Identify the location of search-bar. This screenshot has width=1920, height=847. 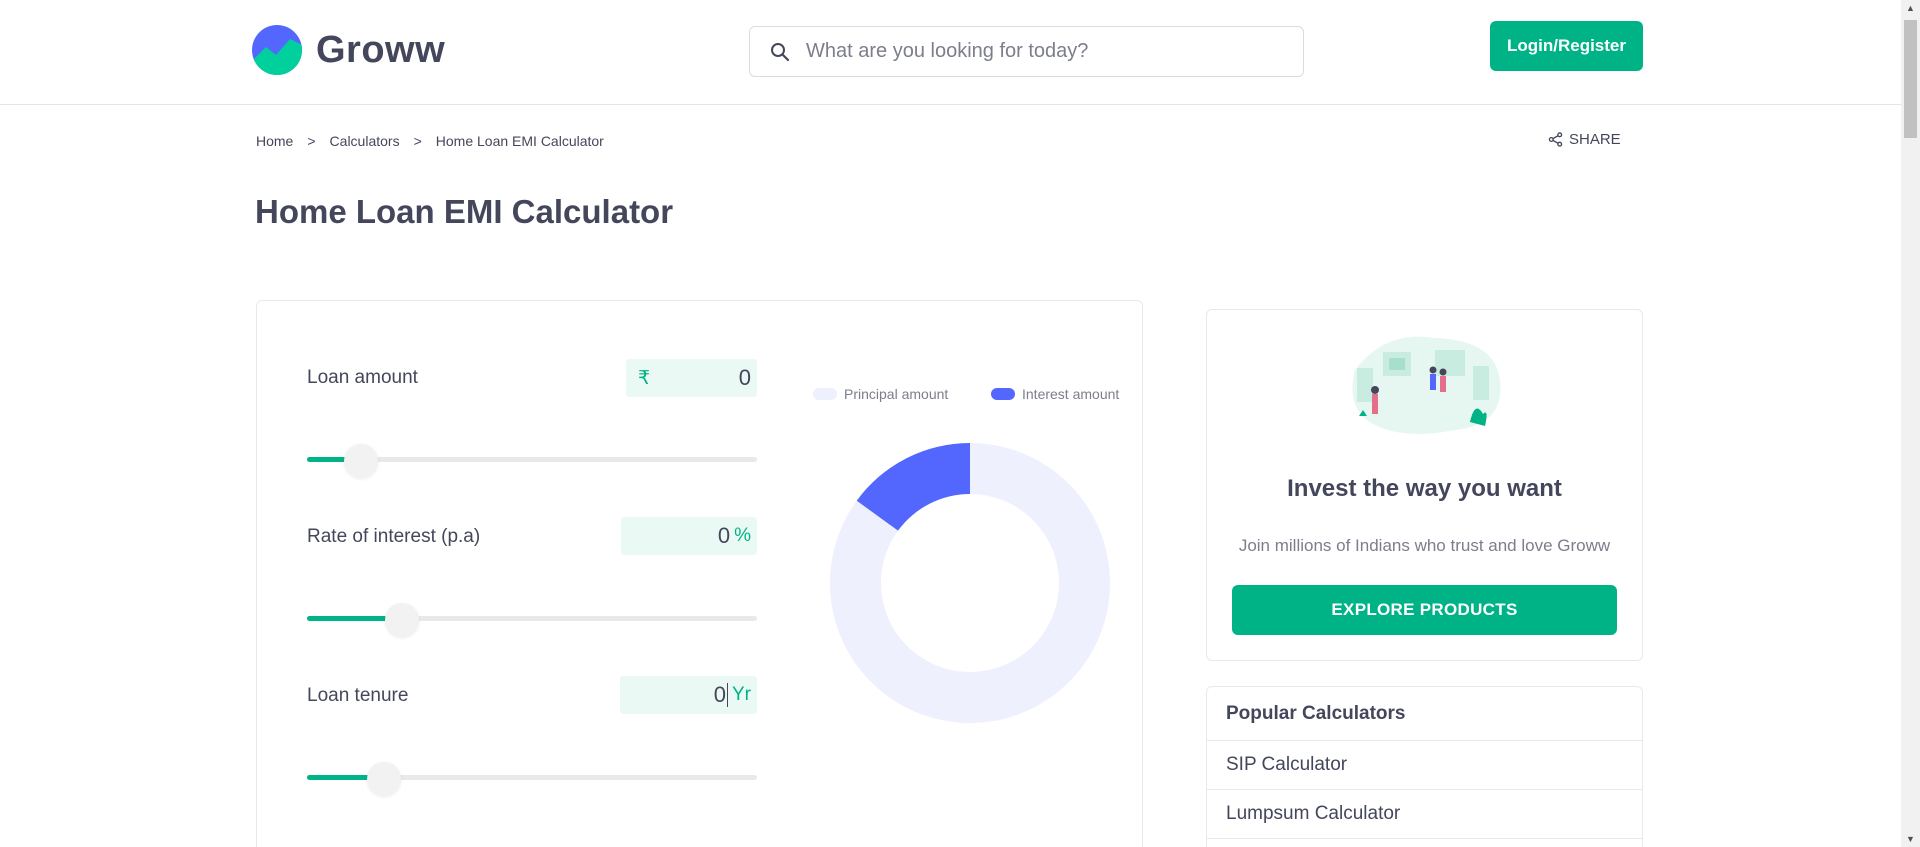
(1026, 51).